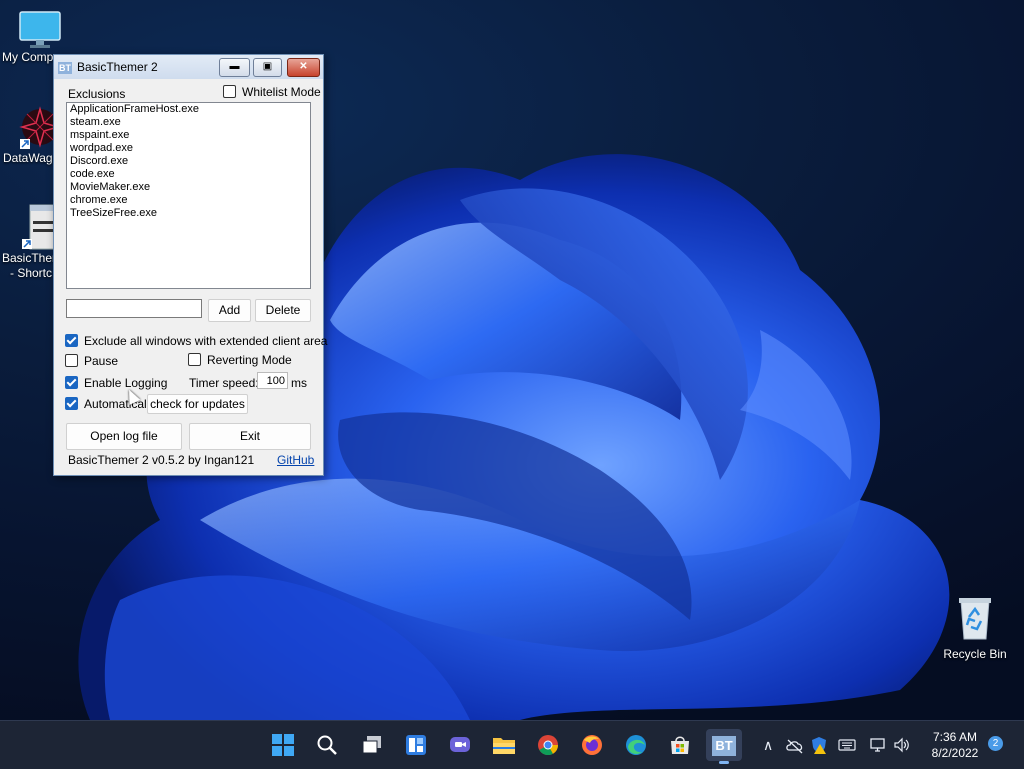 The image size is (1024, 769). I want to click on delete-label: Delete, so click(283, 310).